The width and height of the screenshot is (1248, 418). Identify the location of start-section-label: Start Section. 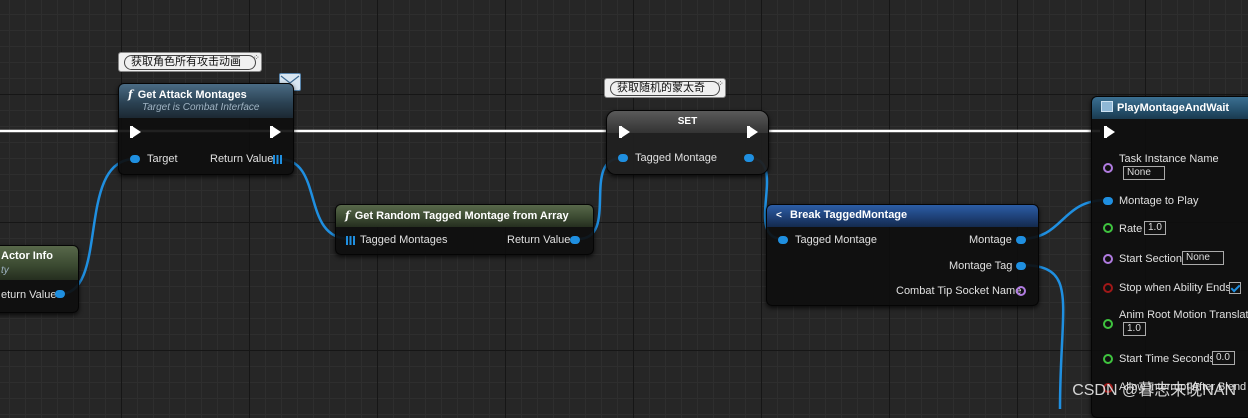
(1150, 259).